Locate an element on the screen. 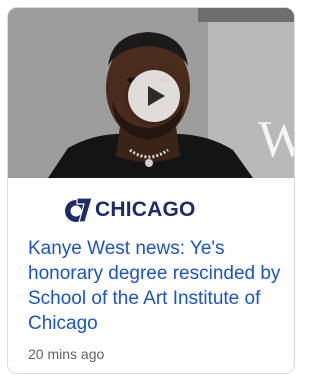 The width and height of the screenshot is (320, 384). source-row: CHICAGO is located at coordinates (129, 210).